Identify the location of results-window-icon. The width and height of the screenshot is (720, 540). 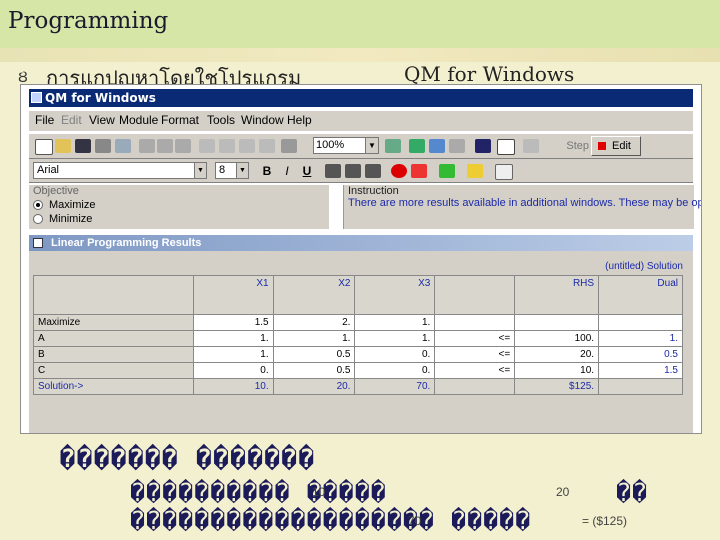
(38, 243).